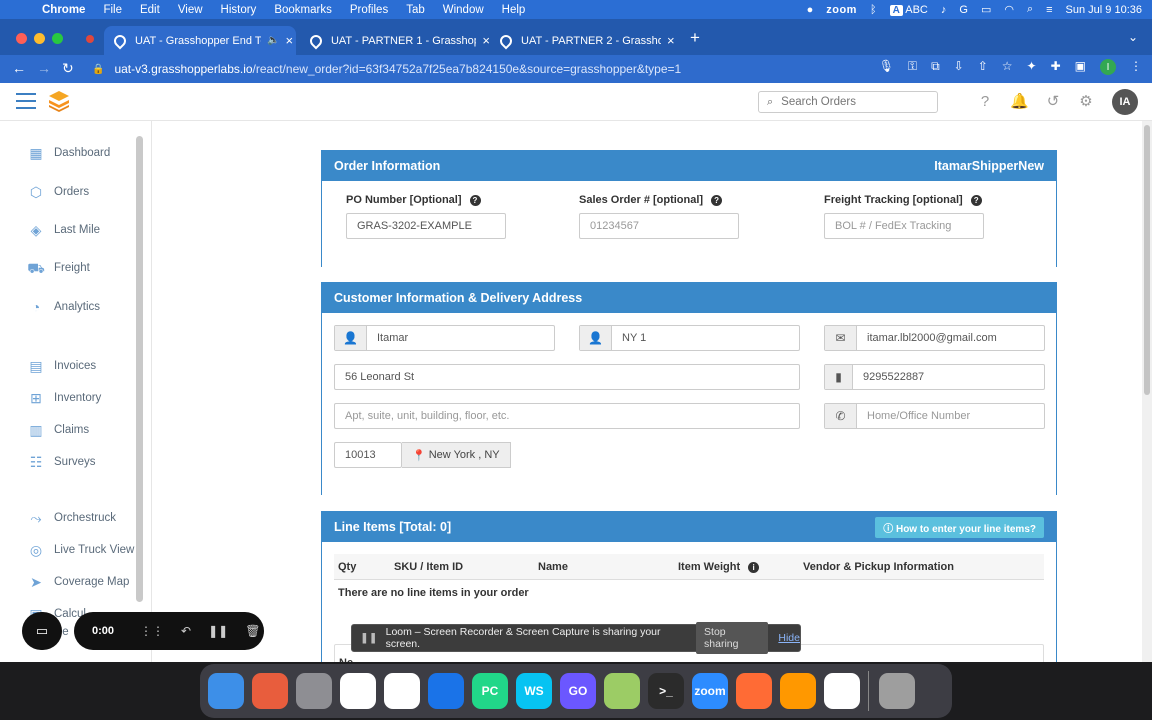 Image resolution: width=1152 pixels, height=720 pixels. Describe the element at coordinates (959, 527) in the screenshot. I see `how-to-line-items-button: ⓘ How to enter your line items?` at that location.